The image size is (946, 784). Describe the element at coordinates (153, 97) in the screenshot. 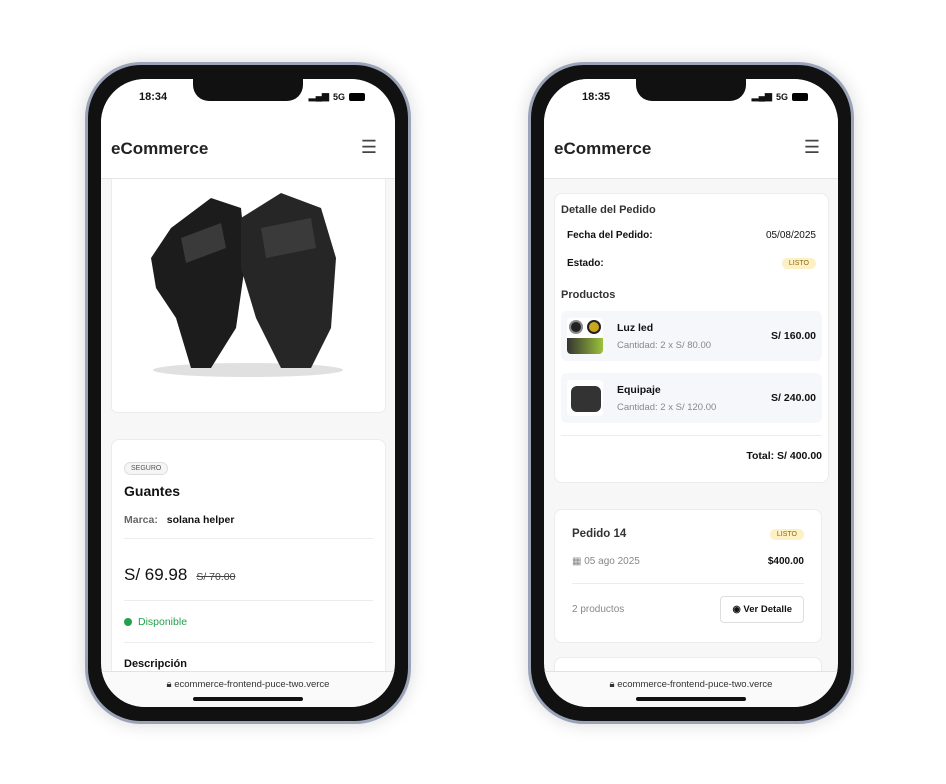

I see `clock: 18:34` at that location.